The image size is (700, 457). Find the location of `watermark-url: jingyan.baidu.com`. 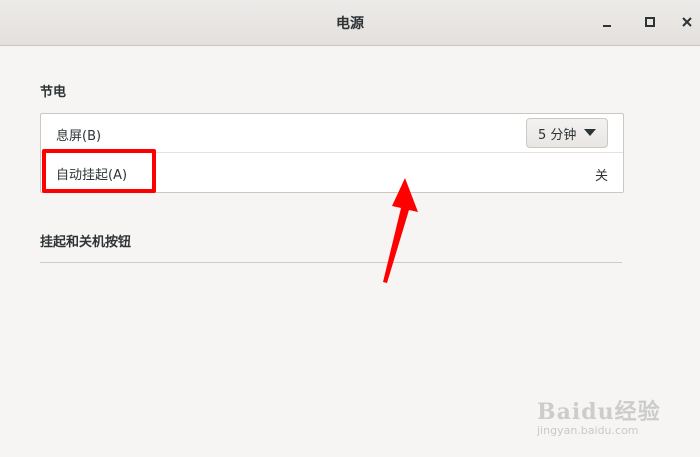

watermark-url: jingyan.baidu.com is located at coordinates (588, 430).